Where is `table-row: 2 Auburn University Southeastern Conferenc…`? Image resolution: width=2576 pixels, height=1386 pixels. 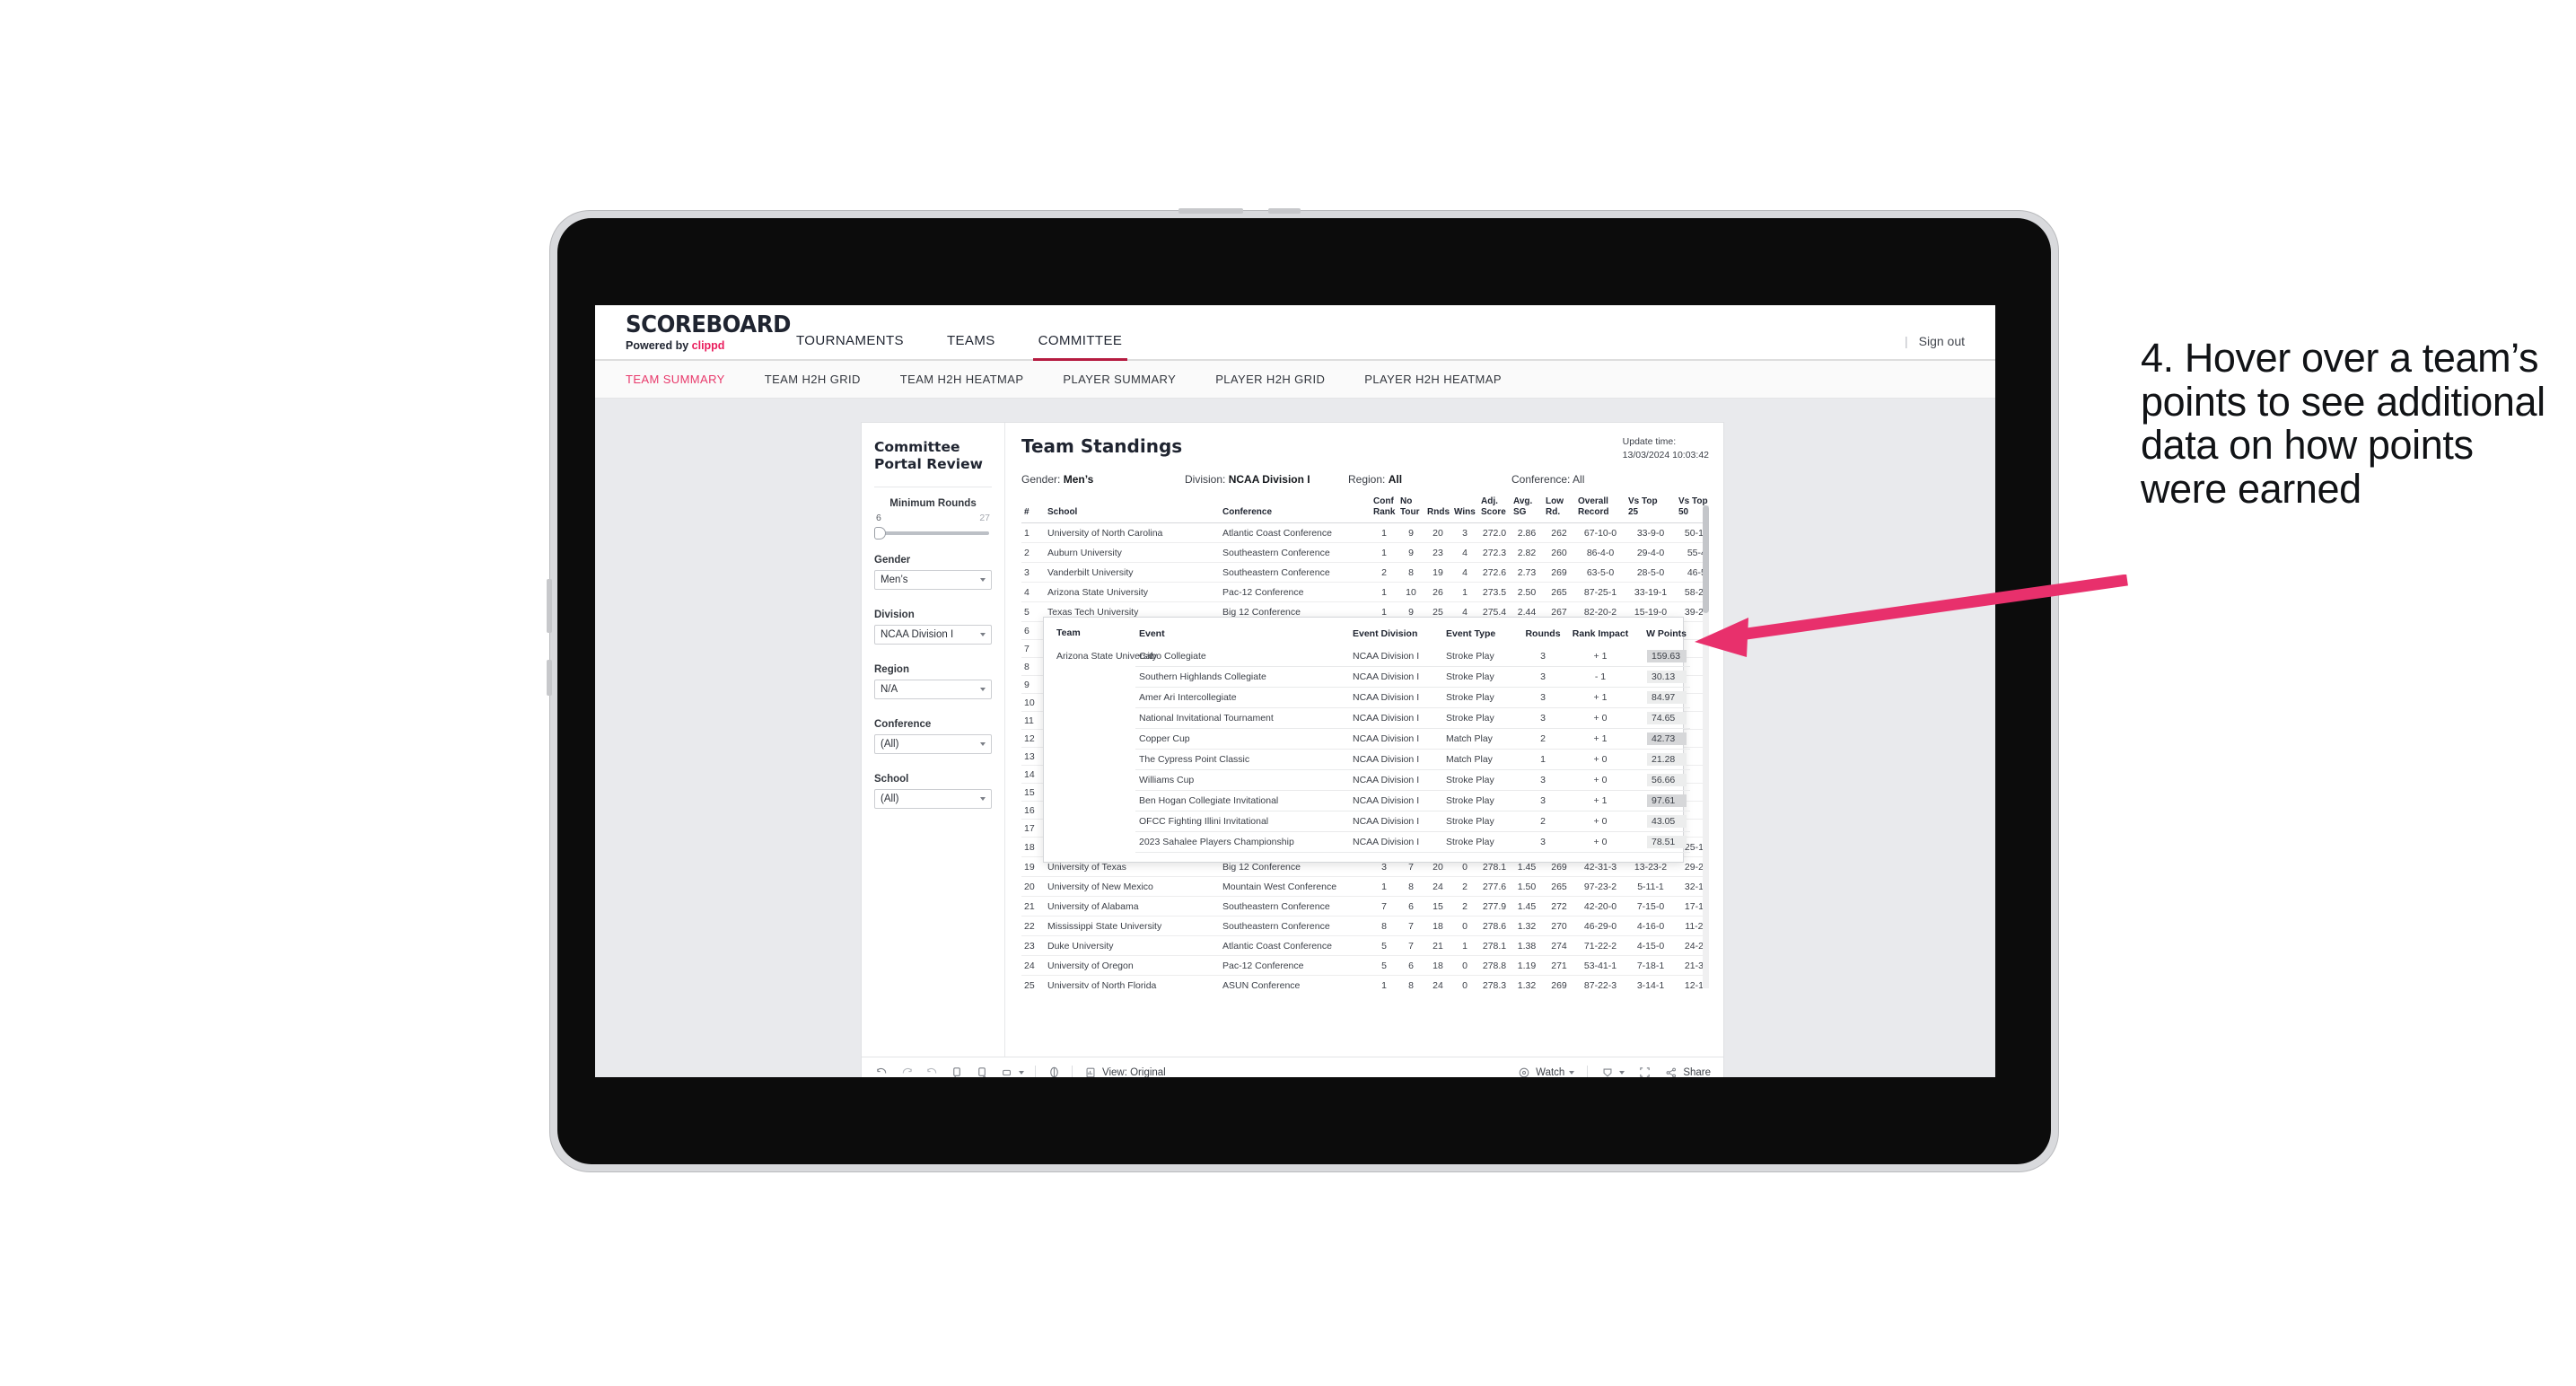
table-row: 2 Auburn University Southeastern Conferenc… is located at coordinates (1365, 553).